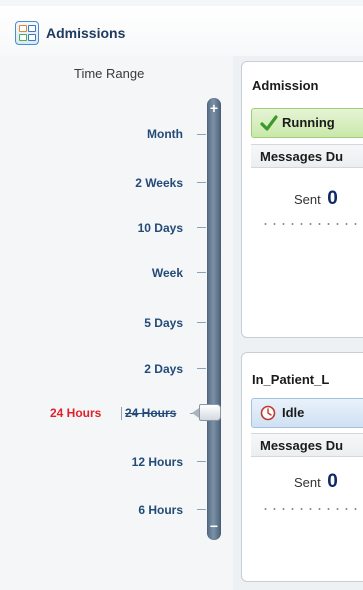 The width and height of the screenshot is (363, 590). I want to click on checkmark-icon, so click(269, 123).